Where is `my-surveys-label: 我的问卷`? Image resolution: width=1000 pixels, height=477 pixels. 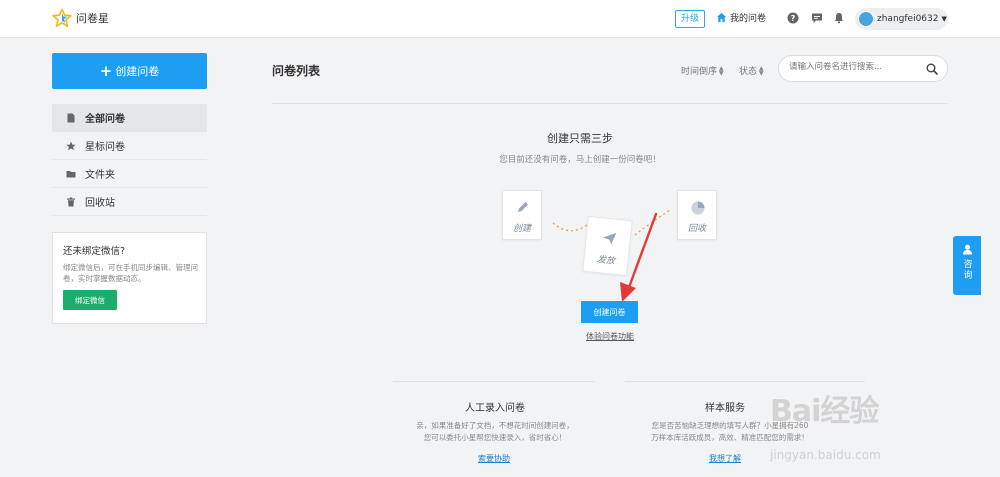 my-surveys-label: 我的问卷 is located at coordinates (748, 19).